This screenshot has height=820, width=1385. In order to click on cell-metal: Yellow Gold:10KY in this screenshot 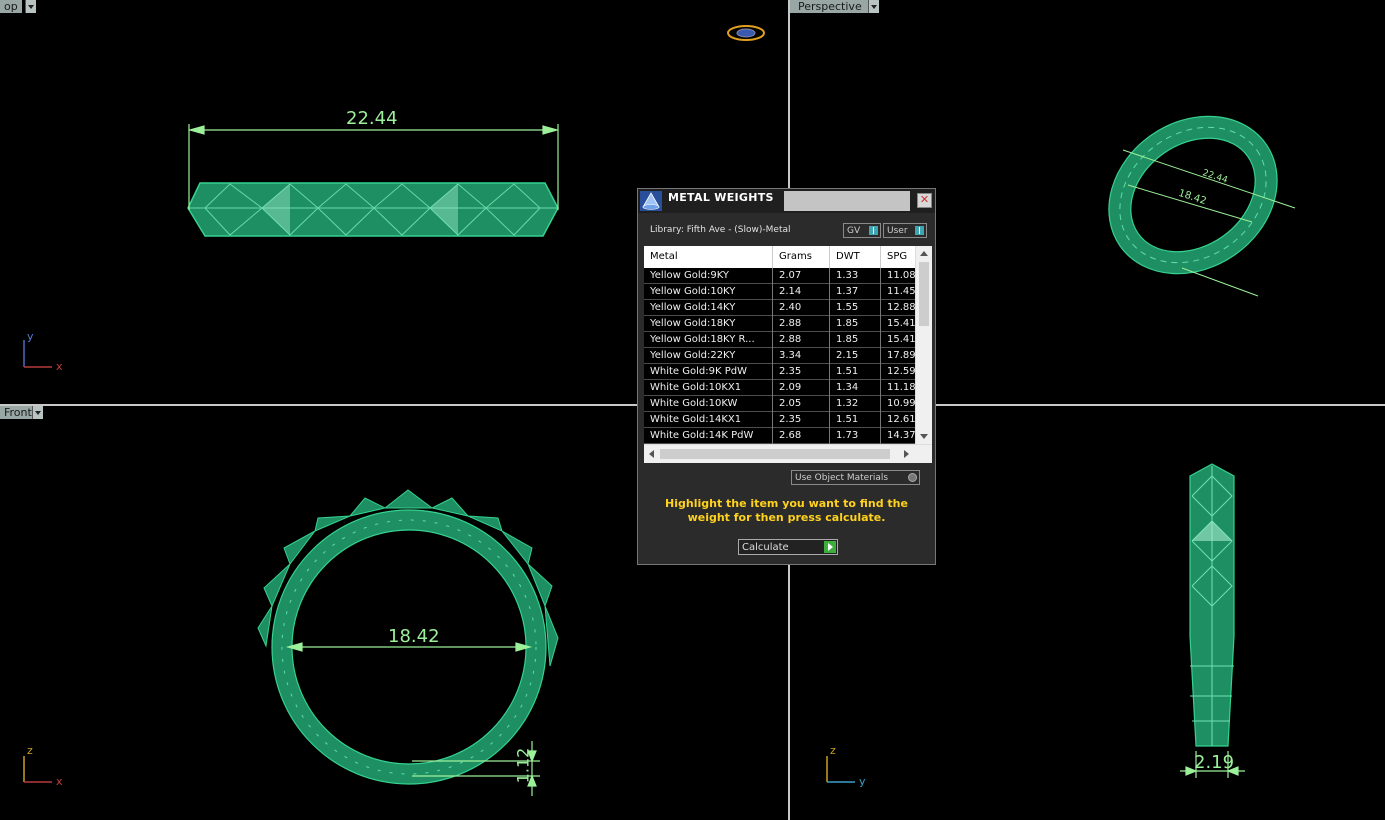, I will do `click(708, 292)`.